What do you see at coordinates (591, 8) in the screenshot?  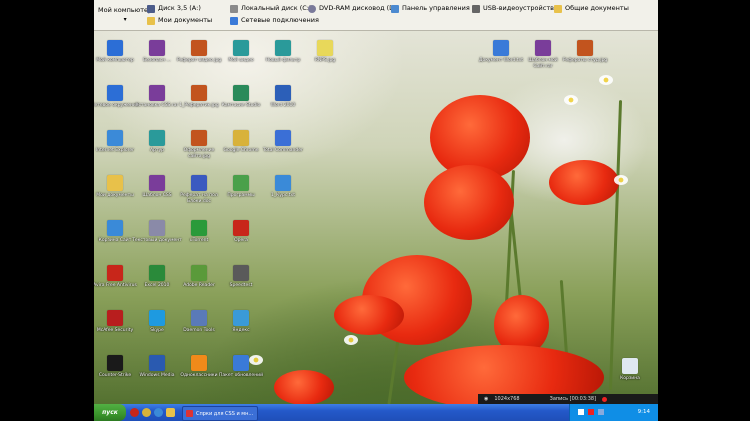 I see `toolbar-item-shared-docs: Общие документы` at bounding box center [591, 8].